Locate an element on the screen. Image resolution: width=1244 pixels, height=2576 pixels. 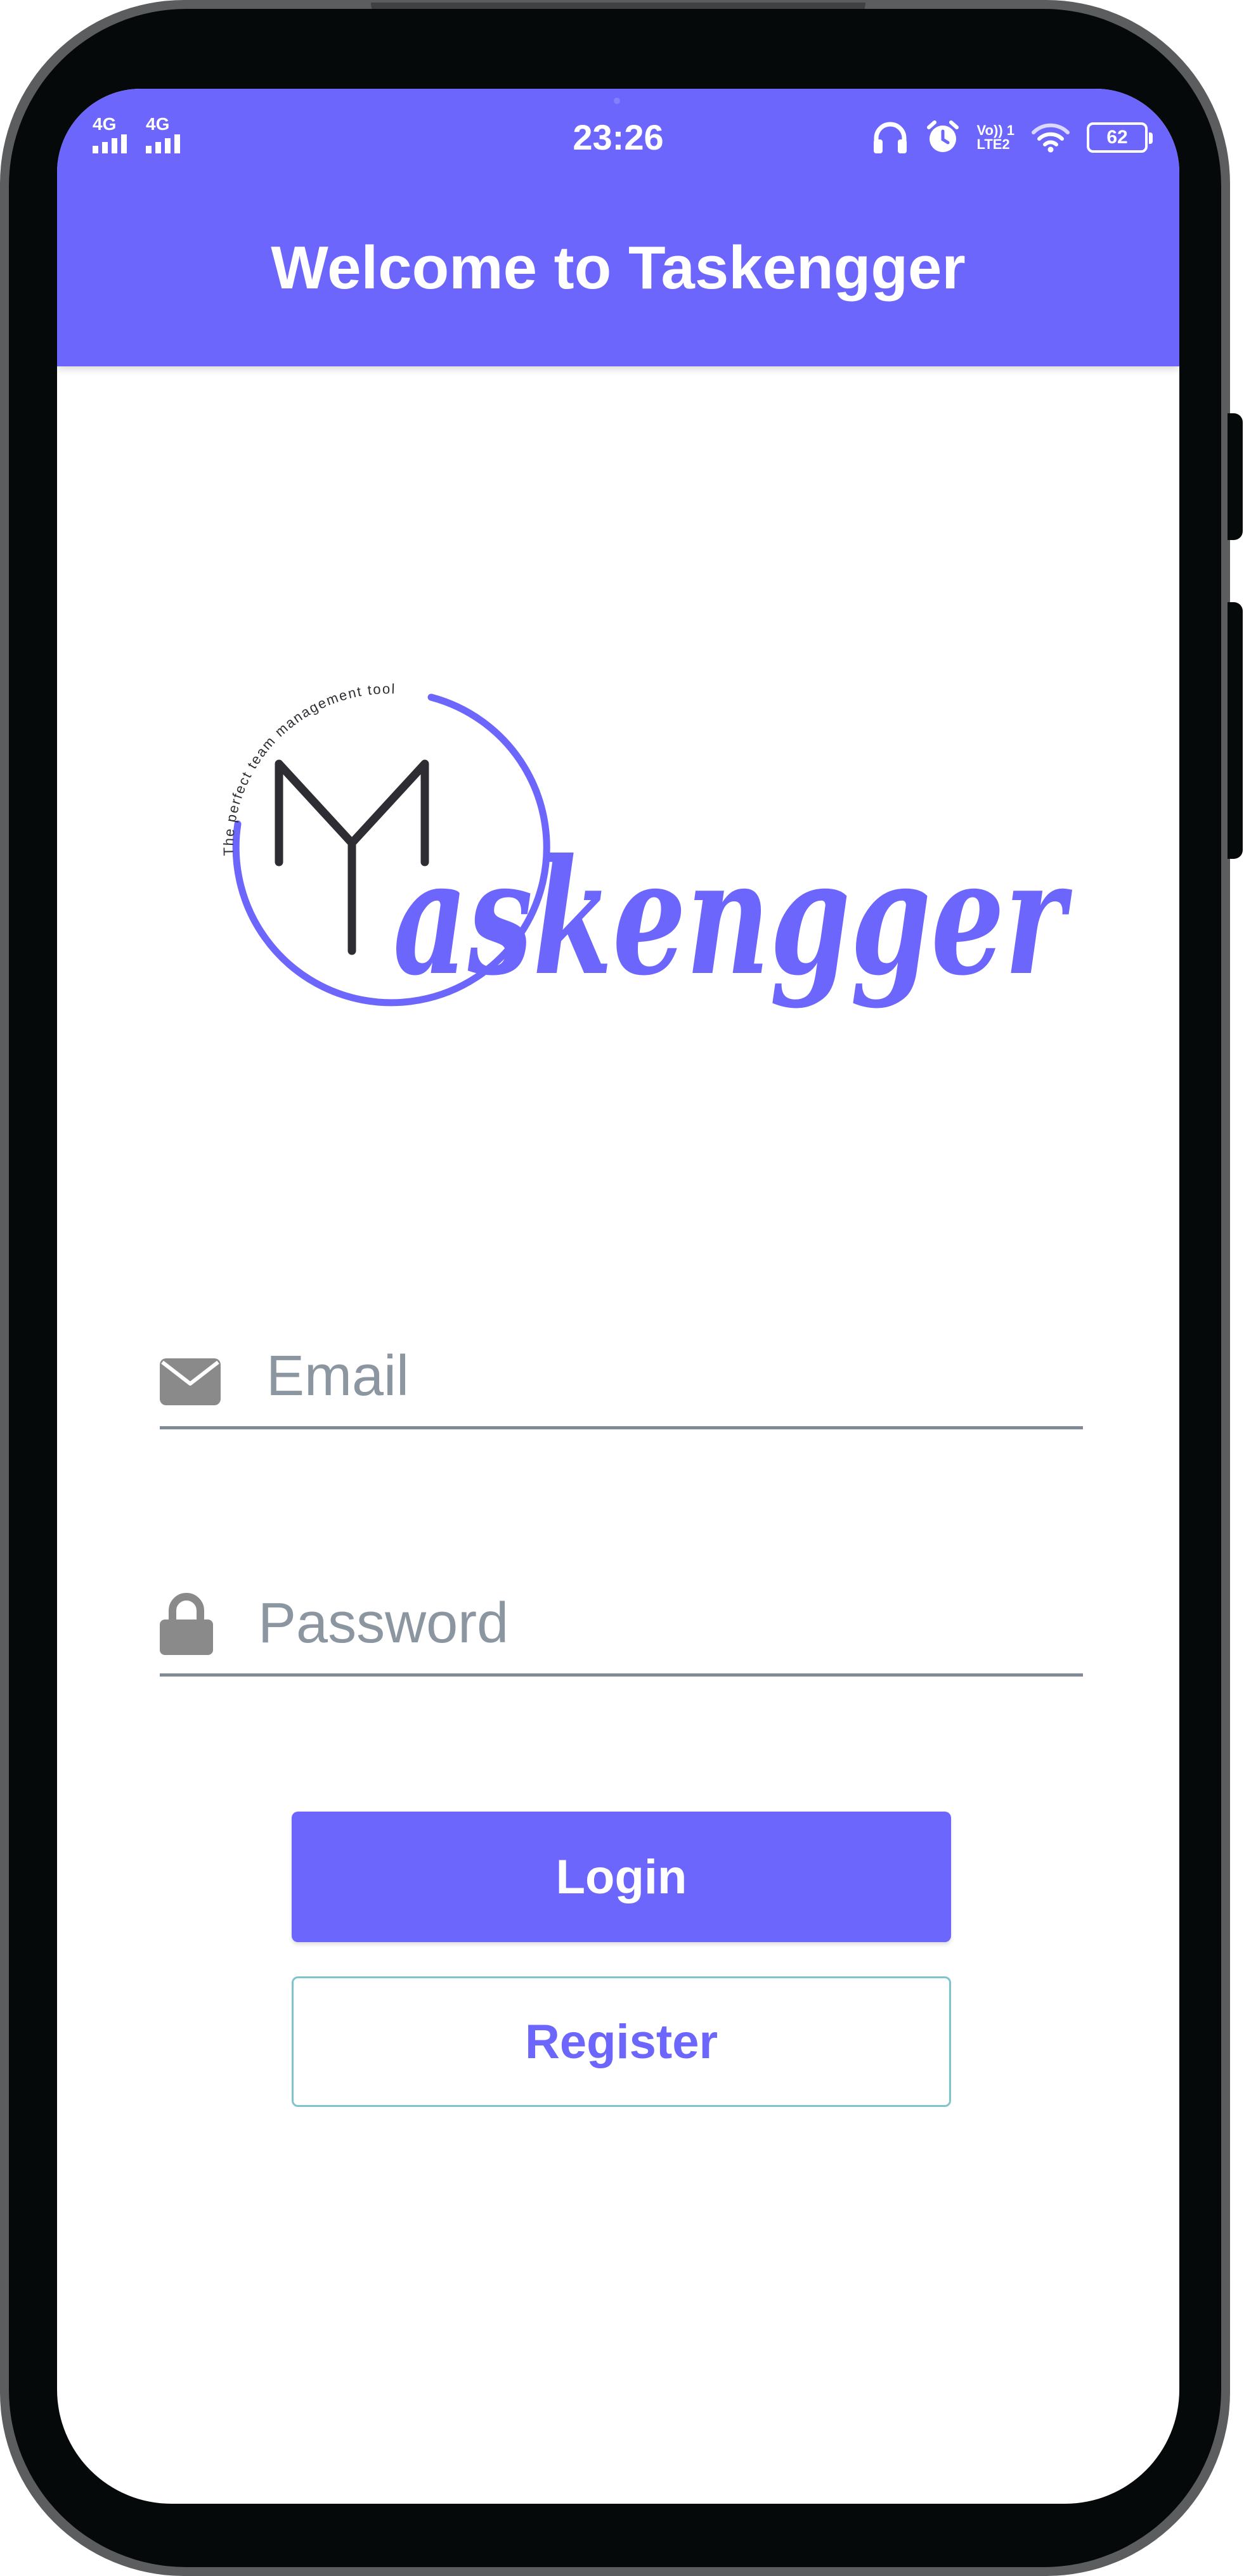
volume-button is located at coordinates (1235, 477).